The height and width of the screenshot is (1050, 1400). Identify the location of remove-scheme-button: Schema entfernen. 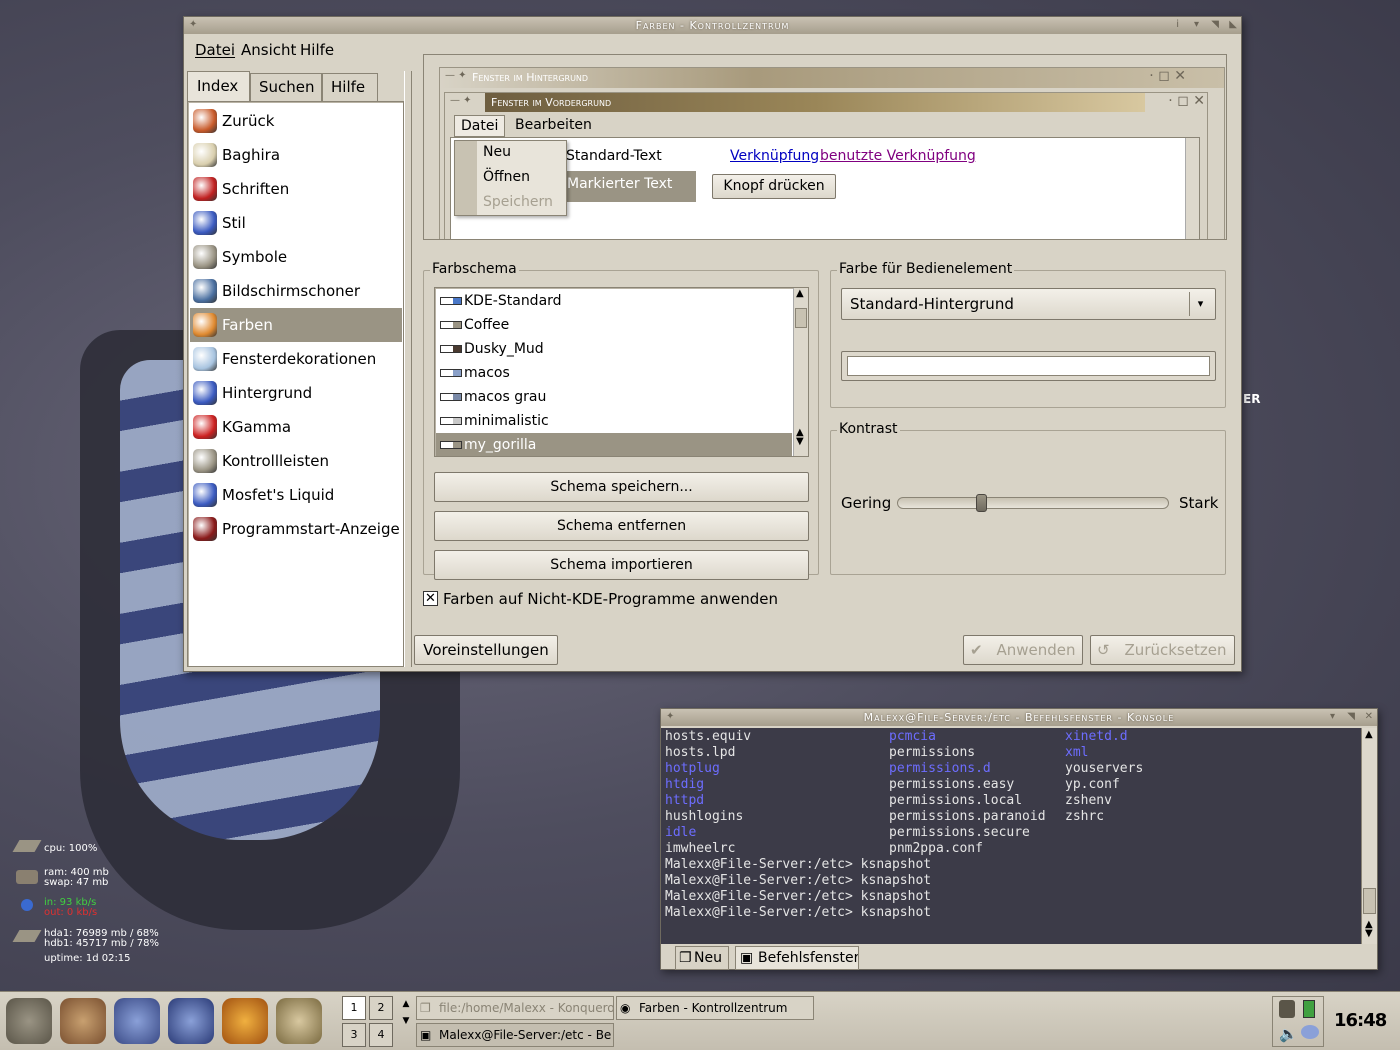
(621, 526).